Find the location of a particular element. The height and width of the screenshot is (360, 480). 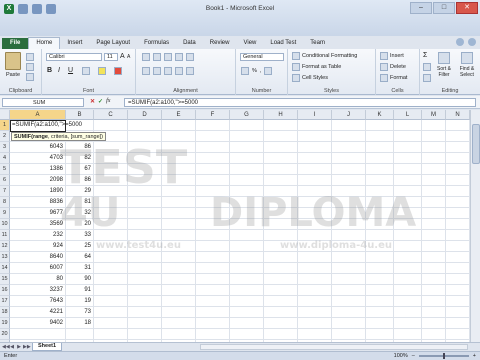

cell-styles-button: Cell Styles is located at coordinates (310, 78).